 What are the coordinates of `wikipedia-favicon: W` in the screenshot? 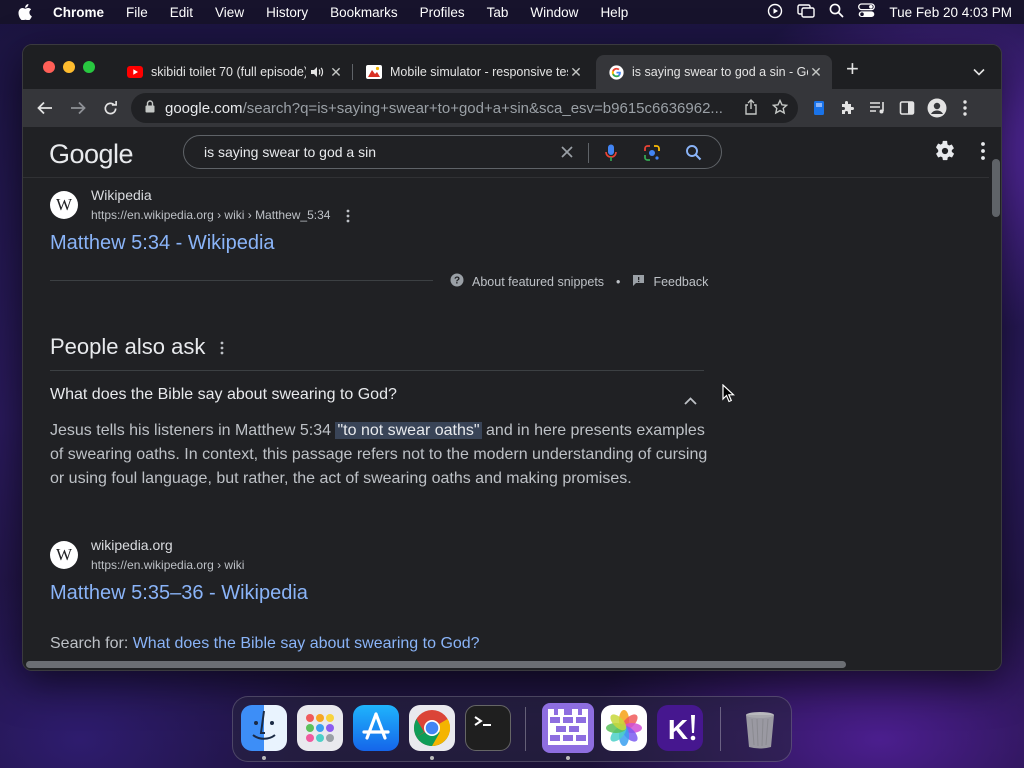 It's located at (64, 205).